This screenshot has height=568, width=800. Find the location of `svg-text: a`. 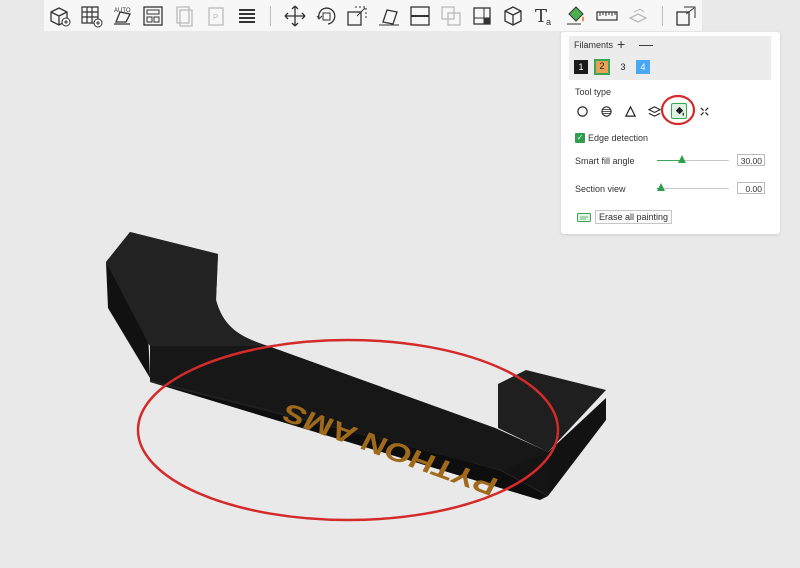

svg-text: a is located at coordinates (548, 22).